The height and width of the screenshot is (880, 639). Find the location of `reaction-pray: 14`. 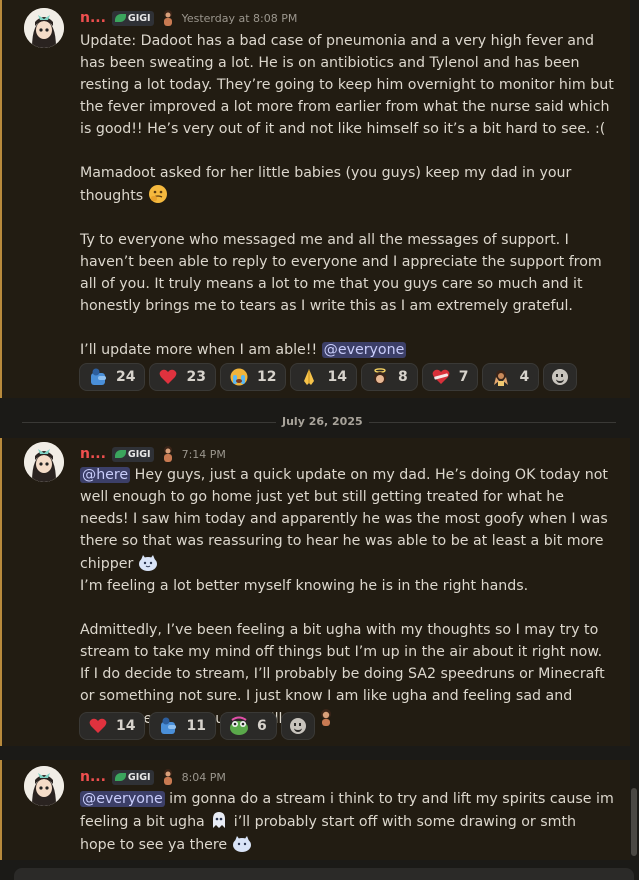

reaction-pray: 14 is located at coordinates (323, 377).